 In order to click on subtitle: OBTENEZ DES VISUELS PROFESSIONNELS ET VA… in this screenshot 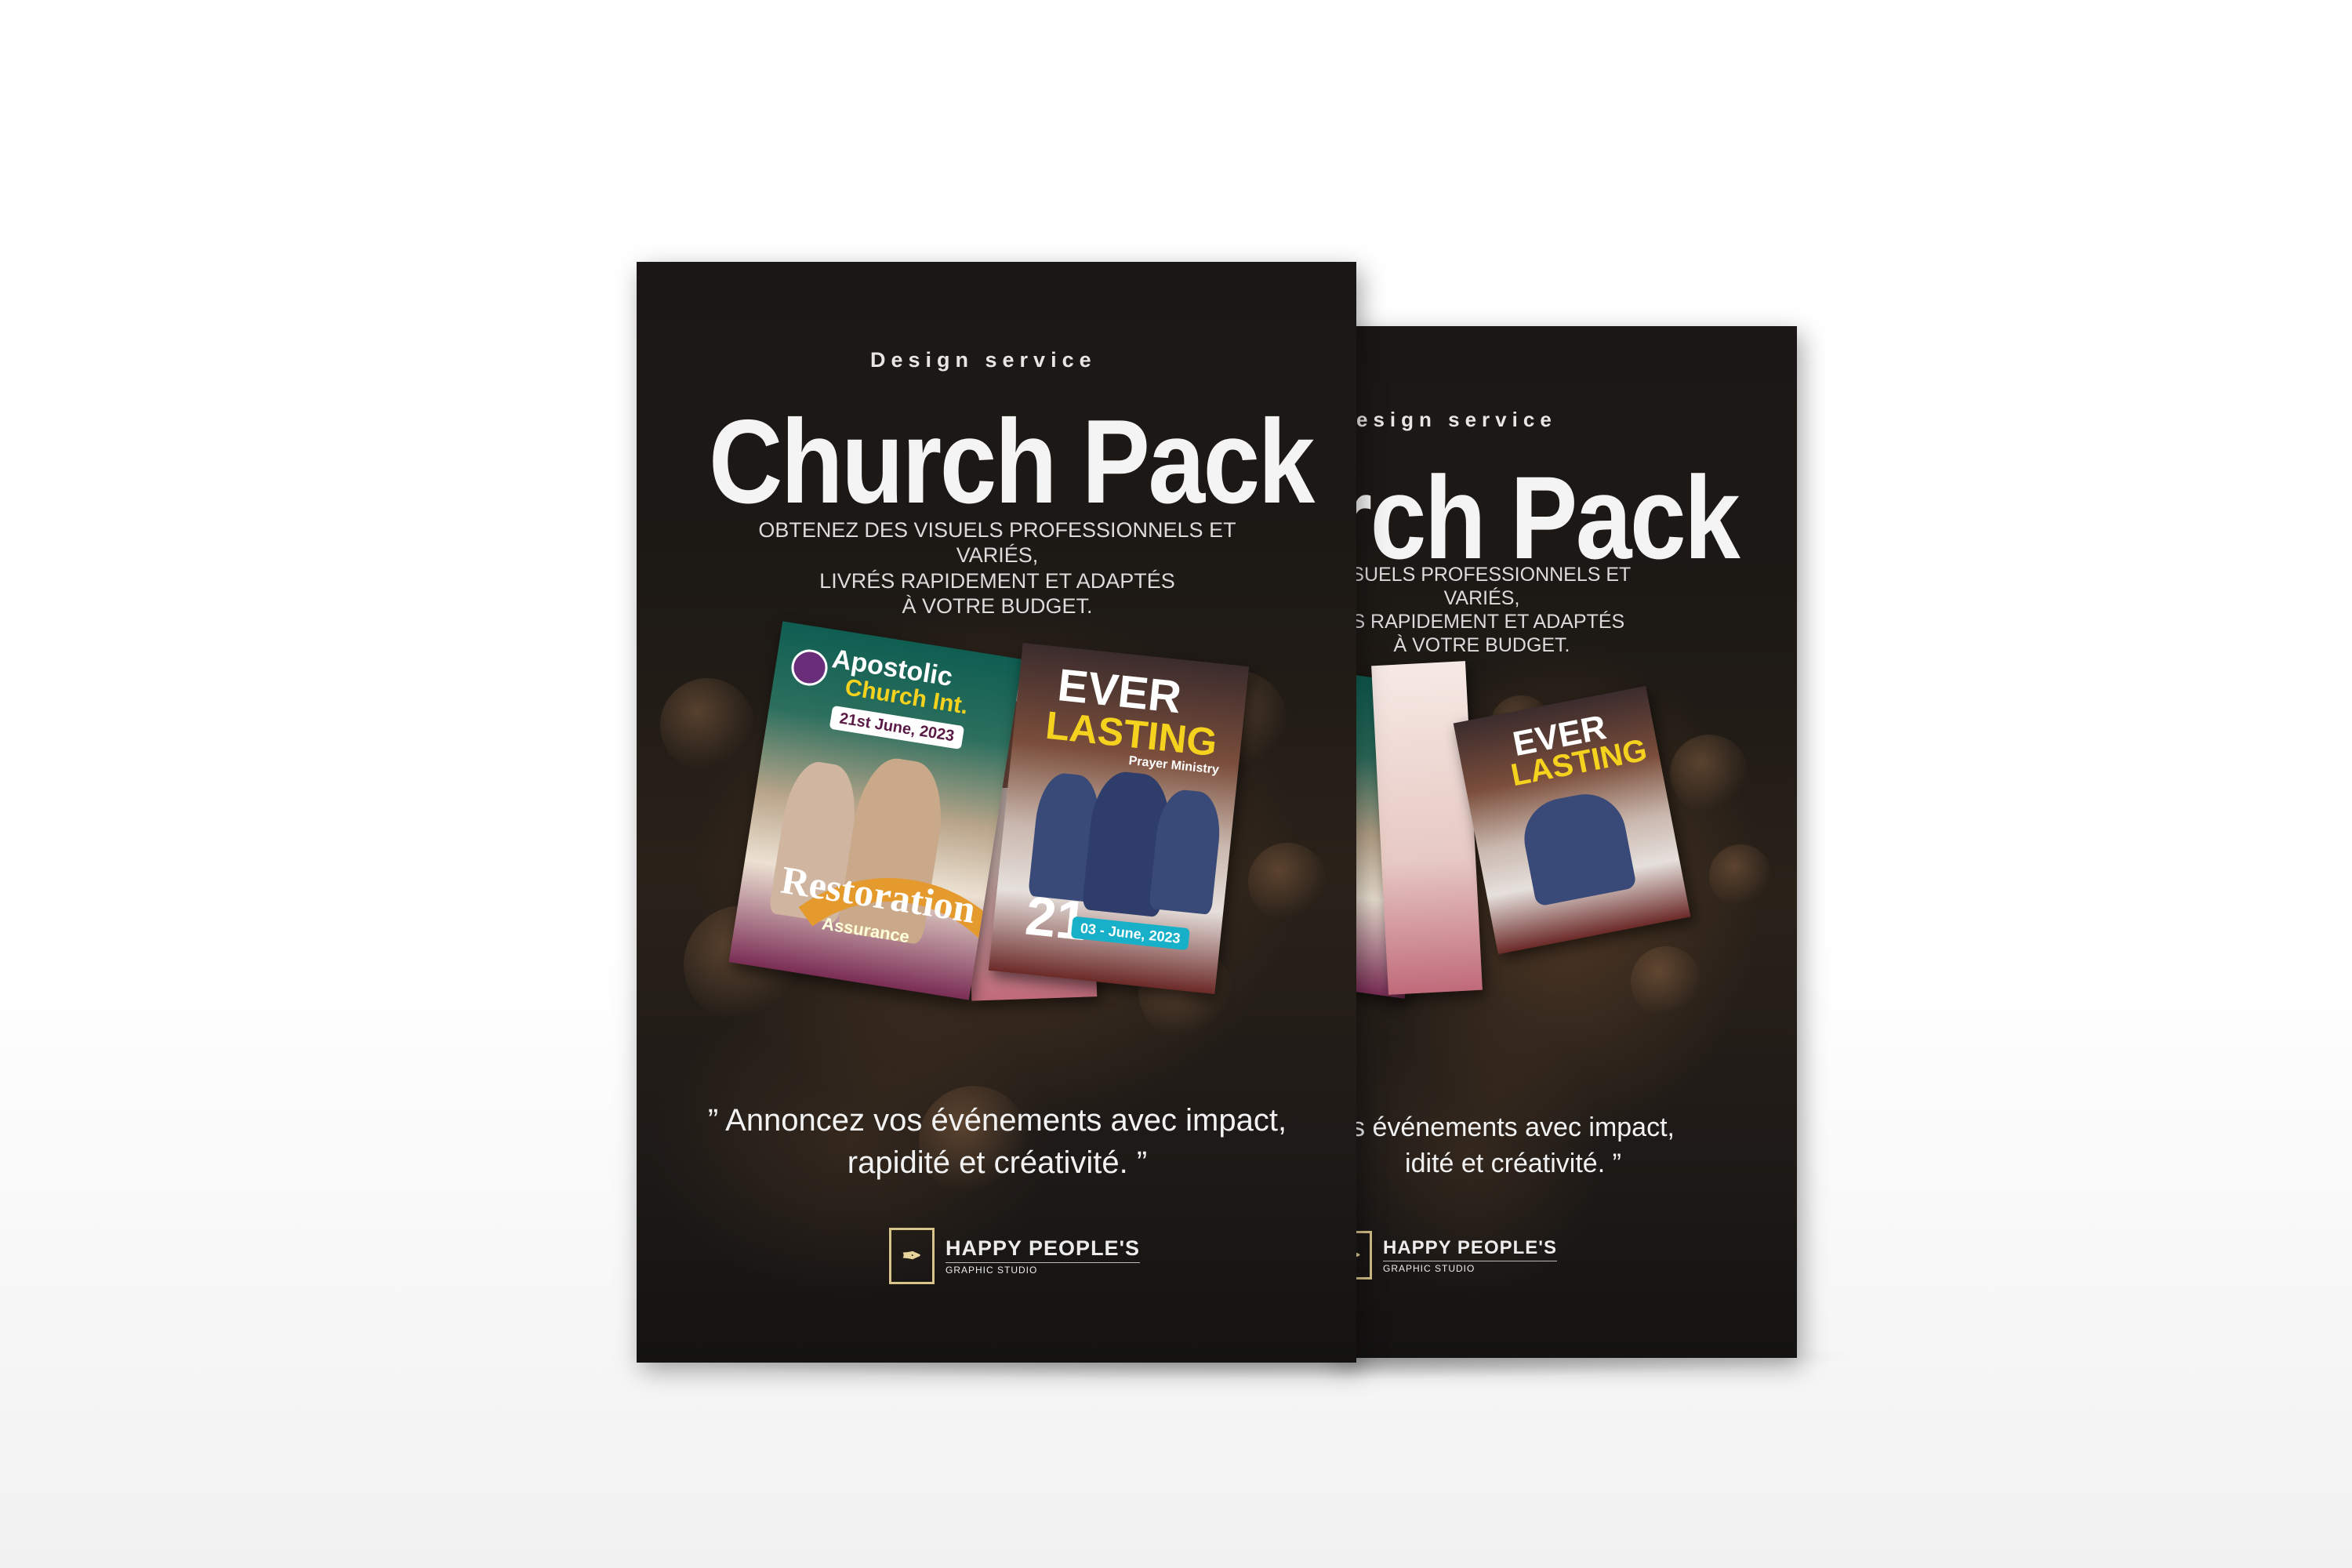, I will do `click(997, 568)`.